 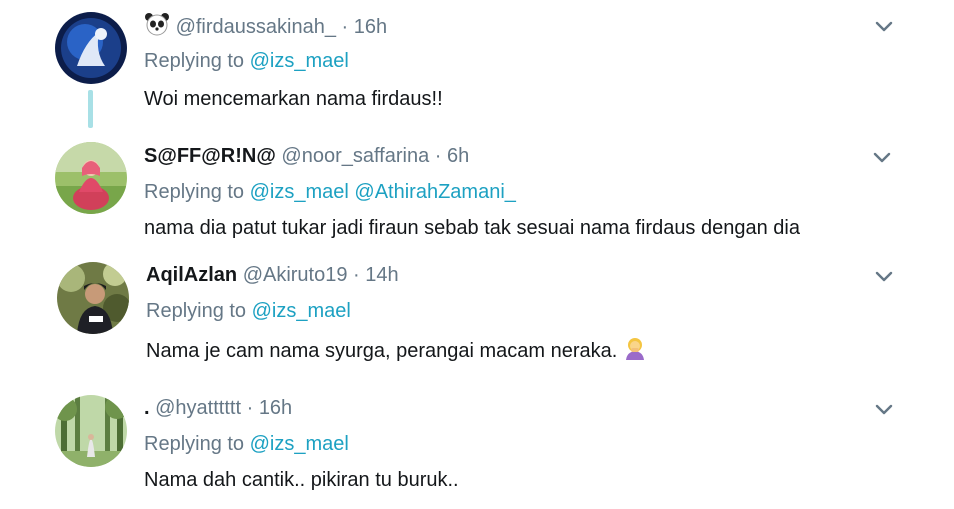 What do you see at coordinates (355, 156) in the screenshot?
I see `user-handle: @noor_saffarina` at bounding box center [355, 156].